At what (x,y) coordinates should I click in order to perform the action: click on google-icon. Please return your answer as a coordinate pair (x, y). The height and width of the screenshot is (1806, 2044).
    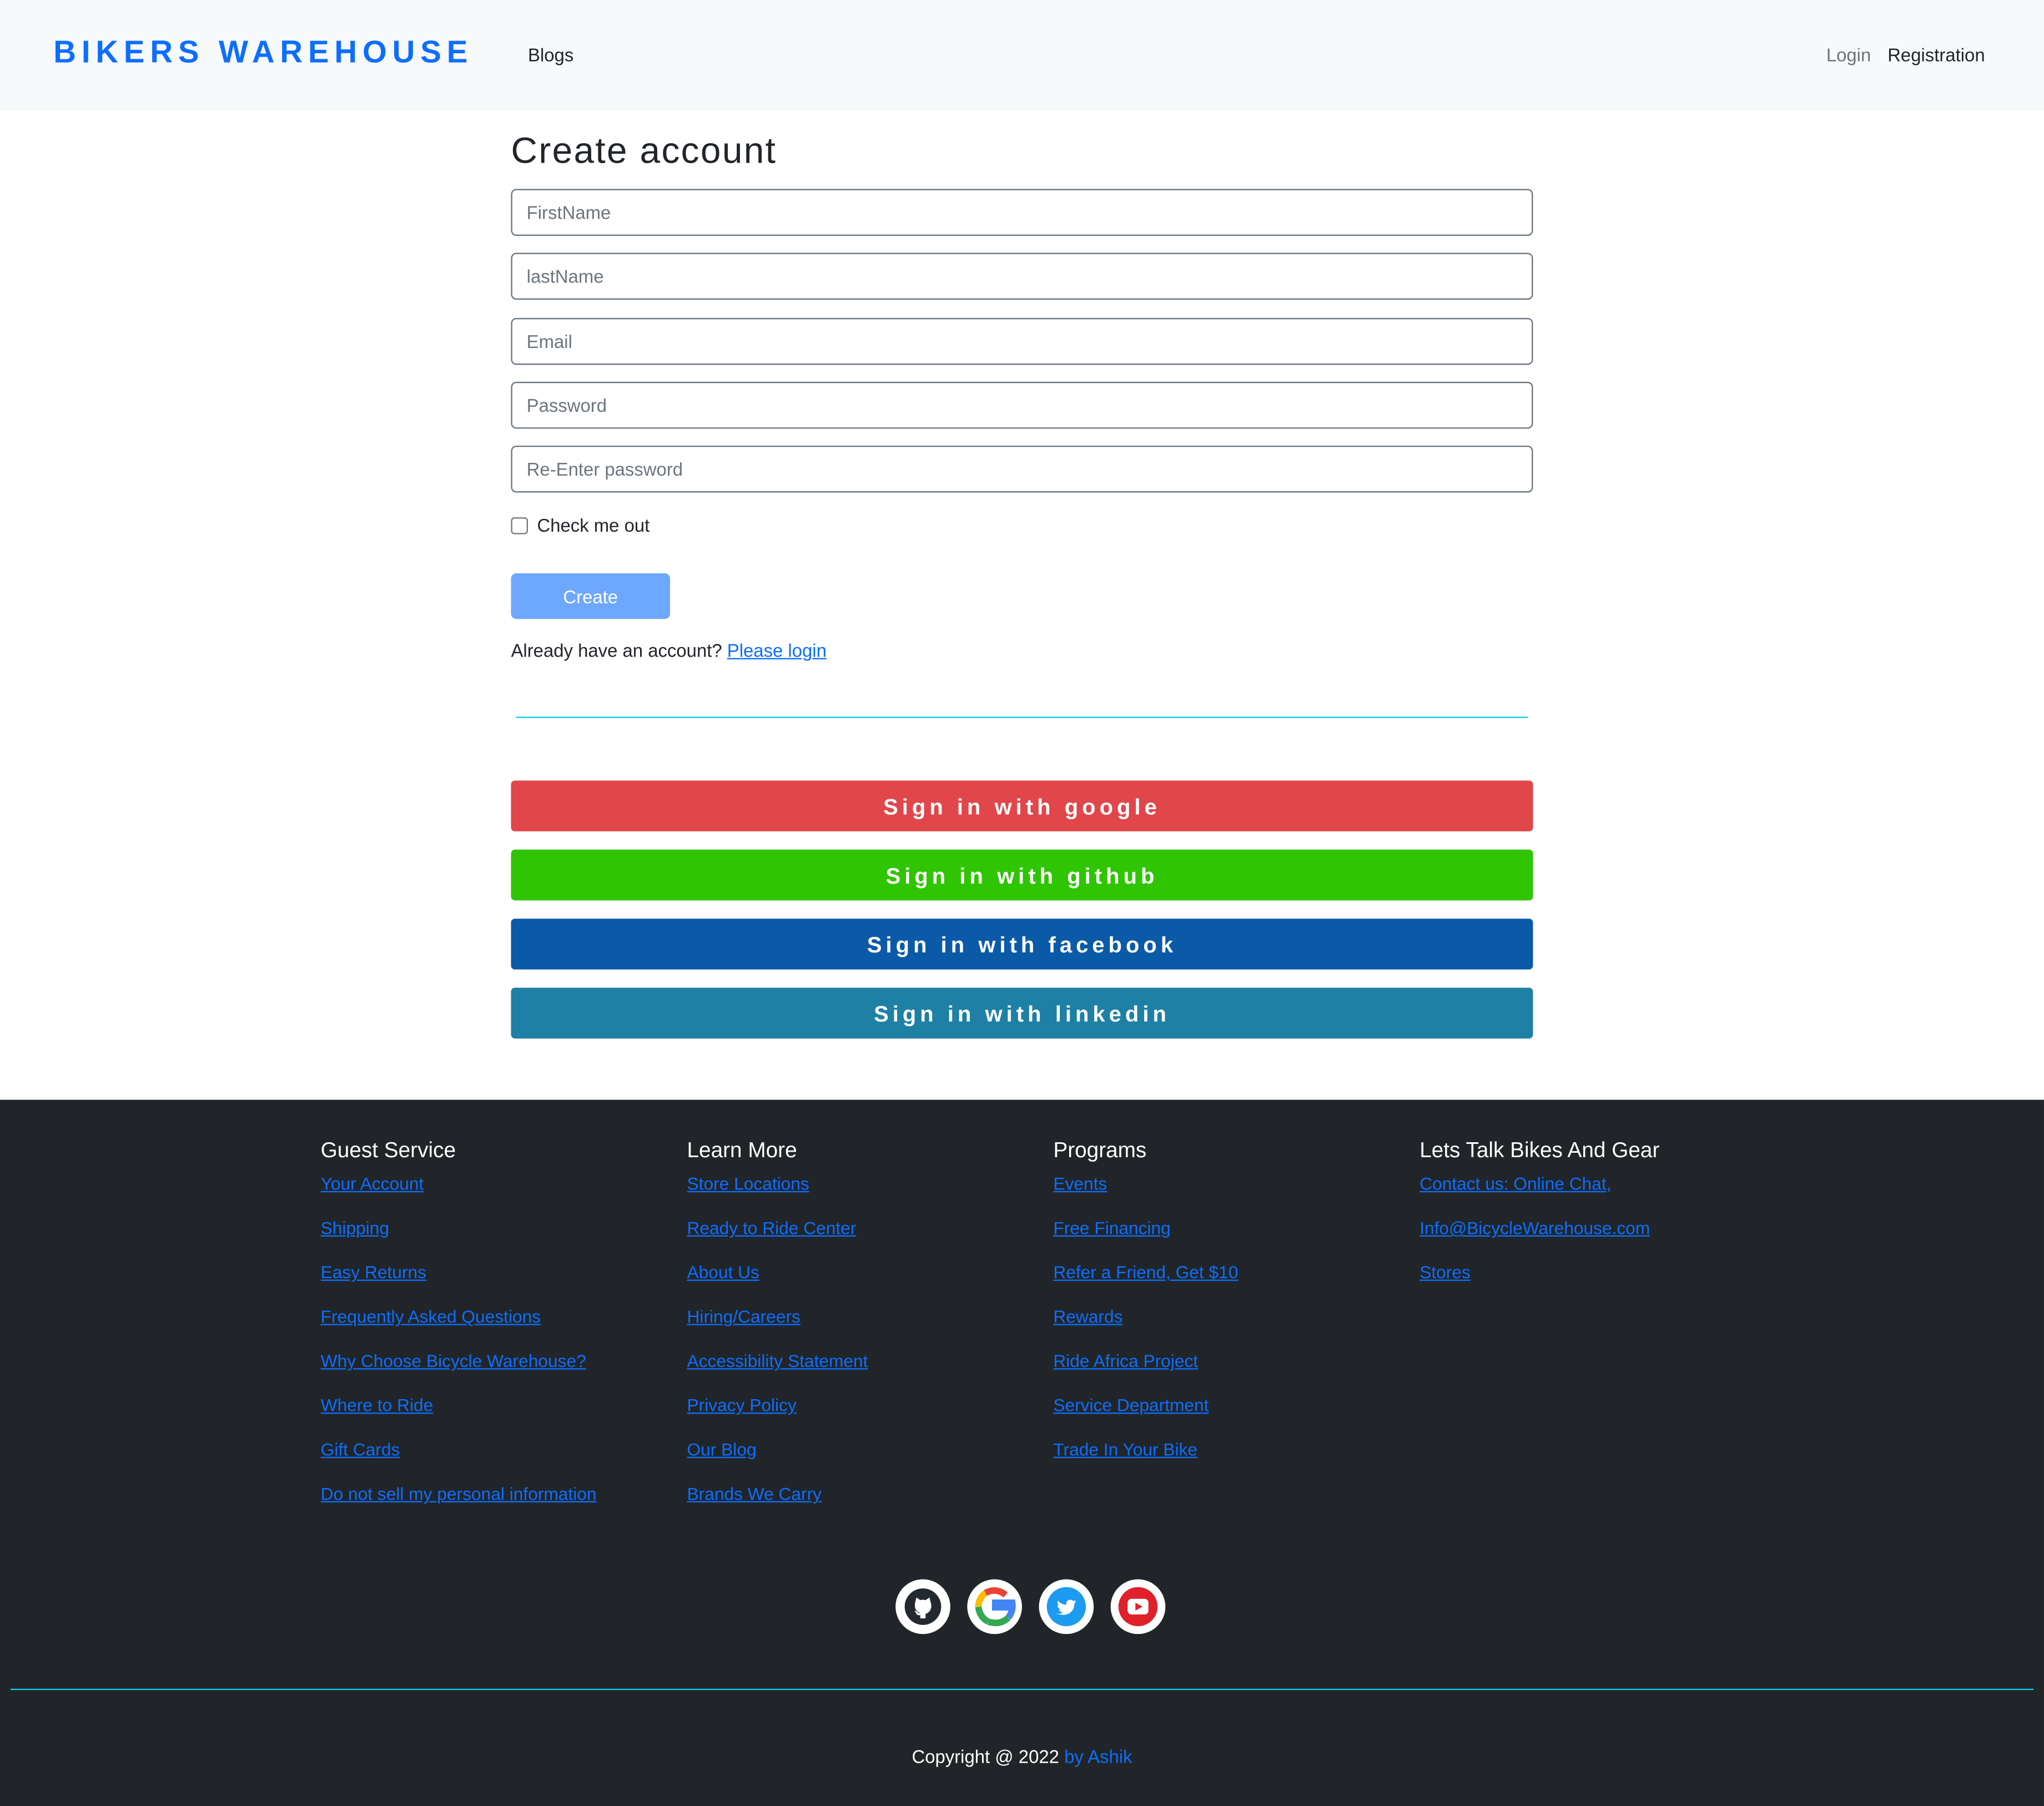
    Looking at the image, I should click on (994, 1607).